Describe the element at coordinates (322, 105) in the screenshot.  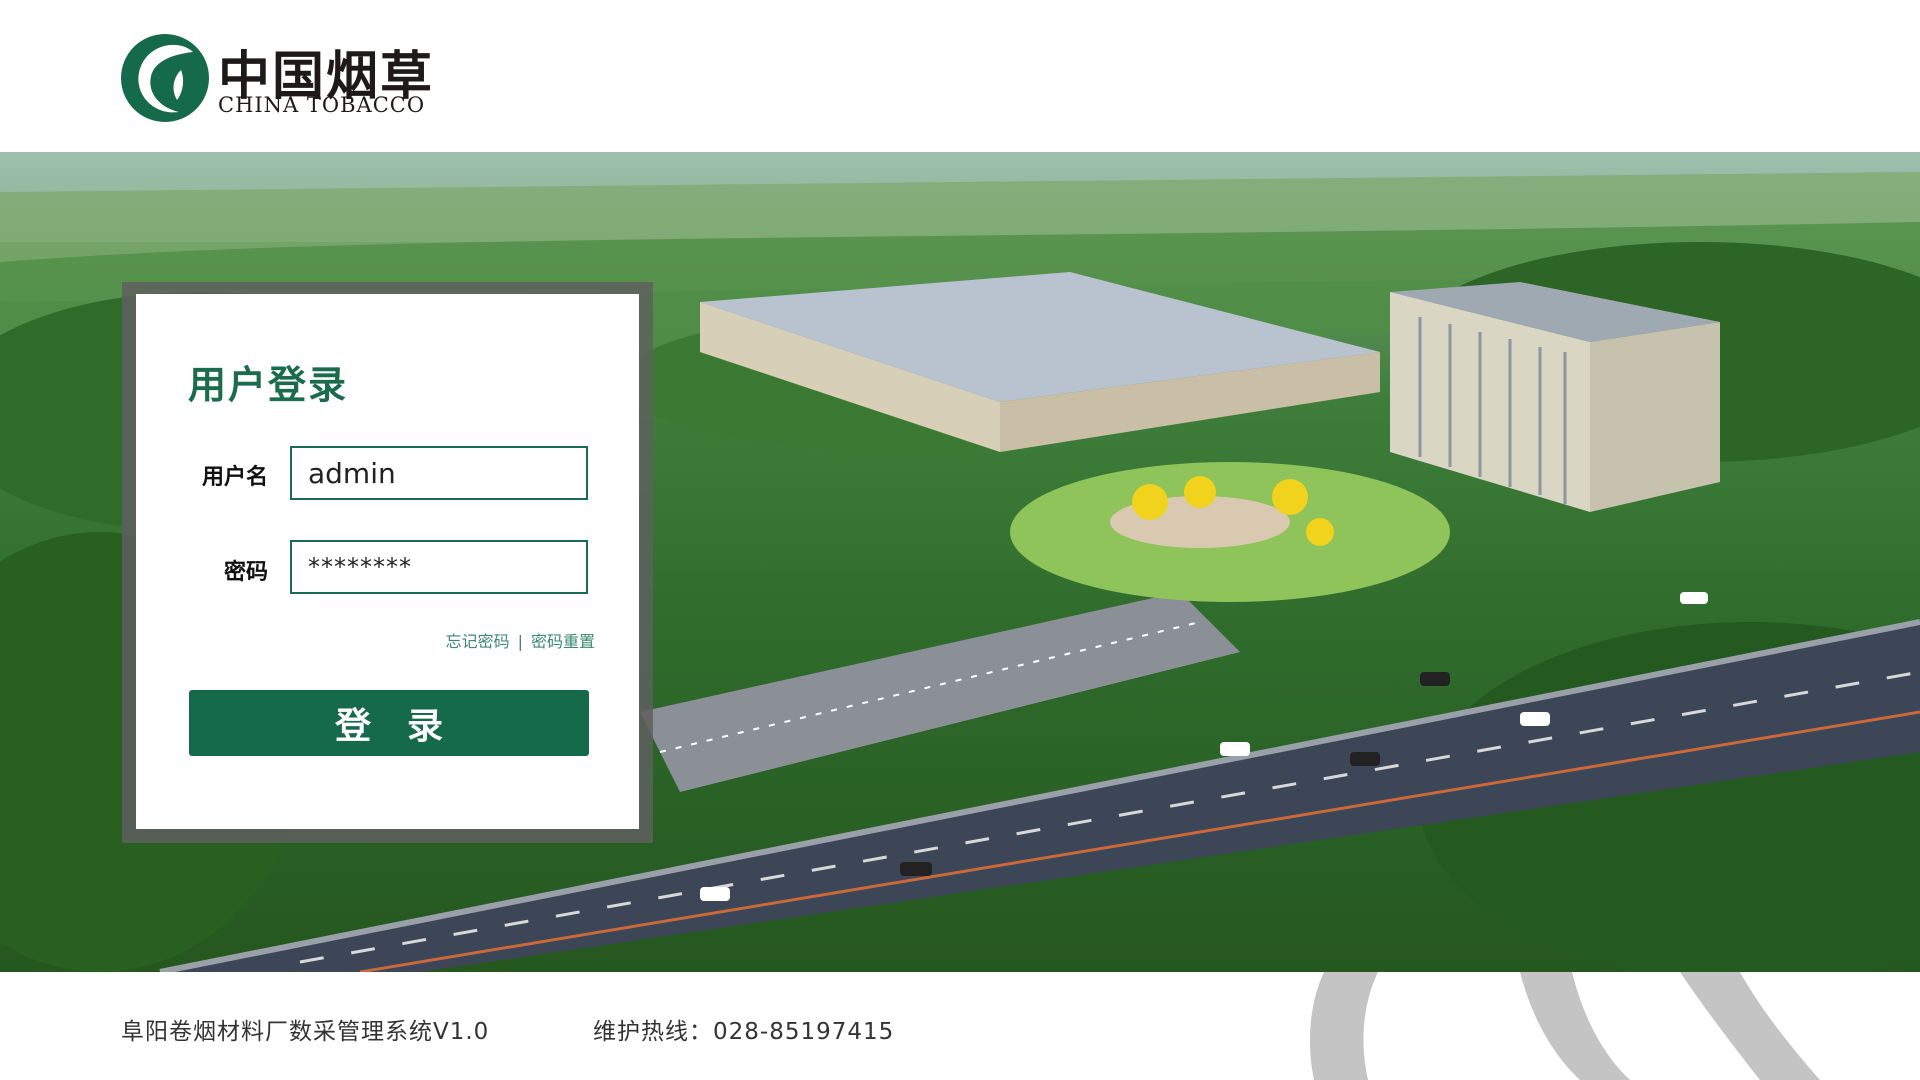
I see `brand-name-en: CHINA TOBACCO` at that location.